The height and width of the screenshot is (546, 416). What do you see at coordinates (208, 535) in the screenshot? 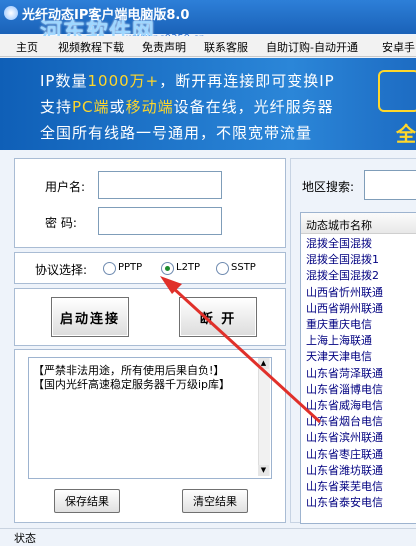
I see `status-bar` at bounding box center [208, 535].